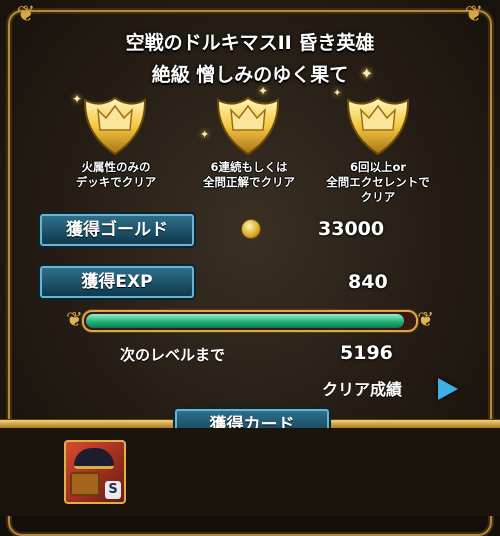  I want to click on next-level-value: 5196, so click(366, 353).